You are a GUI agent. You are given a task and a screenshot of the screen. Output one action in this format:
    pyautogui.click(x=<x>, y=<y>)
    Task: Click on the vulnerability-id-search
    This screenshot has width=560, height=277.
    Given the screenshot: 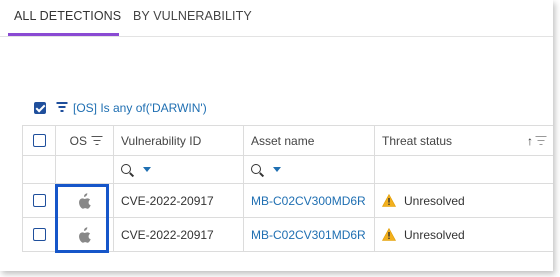 What is the action you would take?
    pyautogui.click(x=178, y=169)
    